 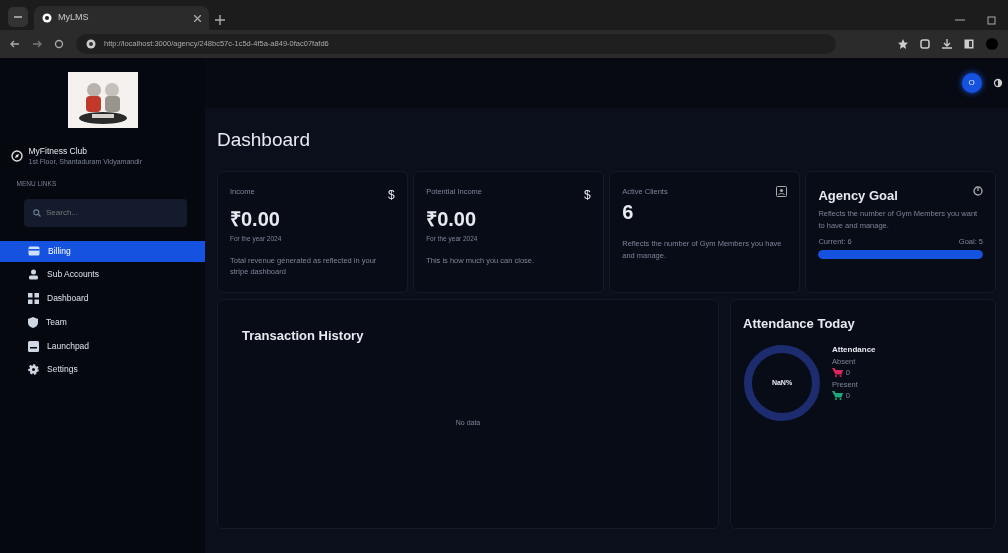 What do you see at coordinates (15, 44) in the screenshot?
I see `back-icon` at bounding box center [15, 44].